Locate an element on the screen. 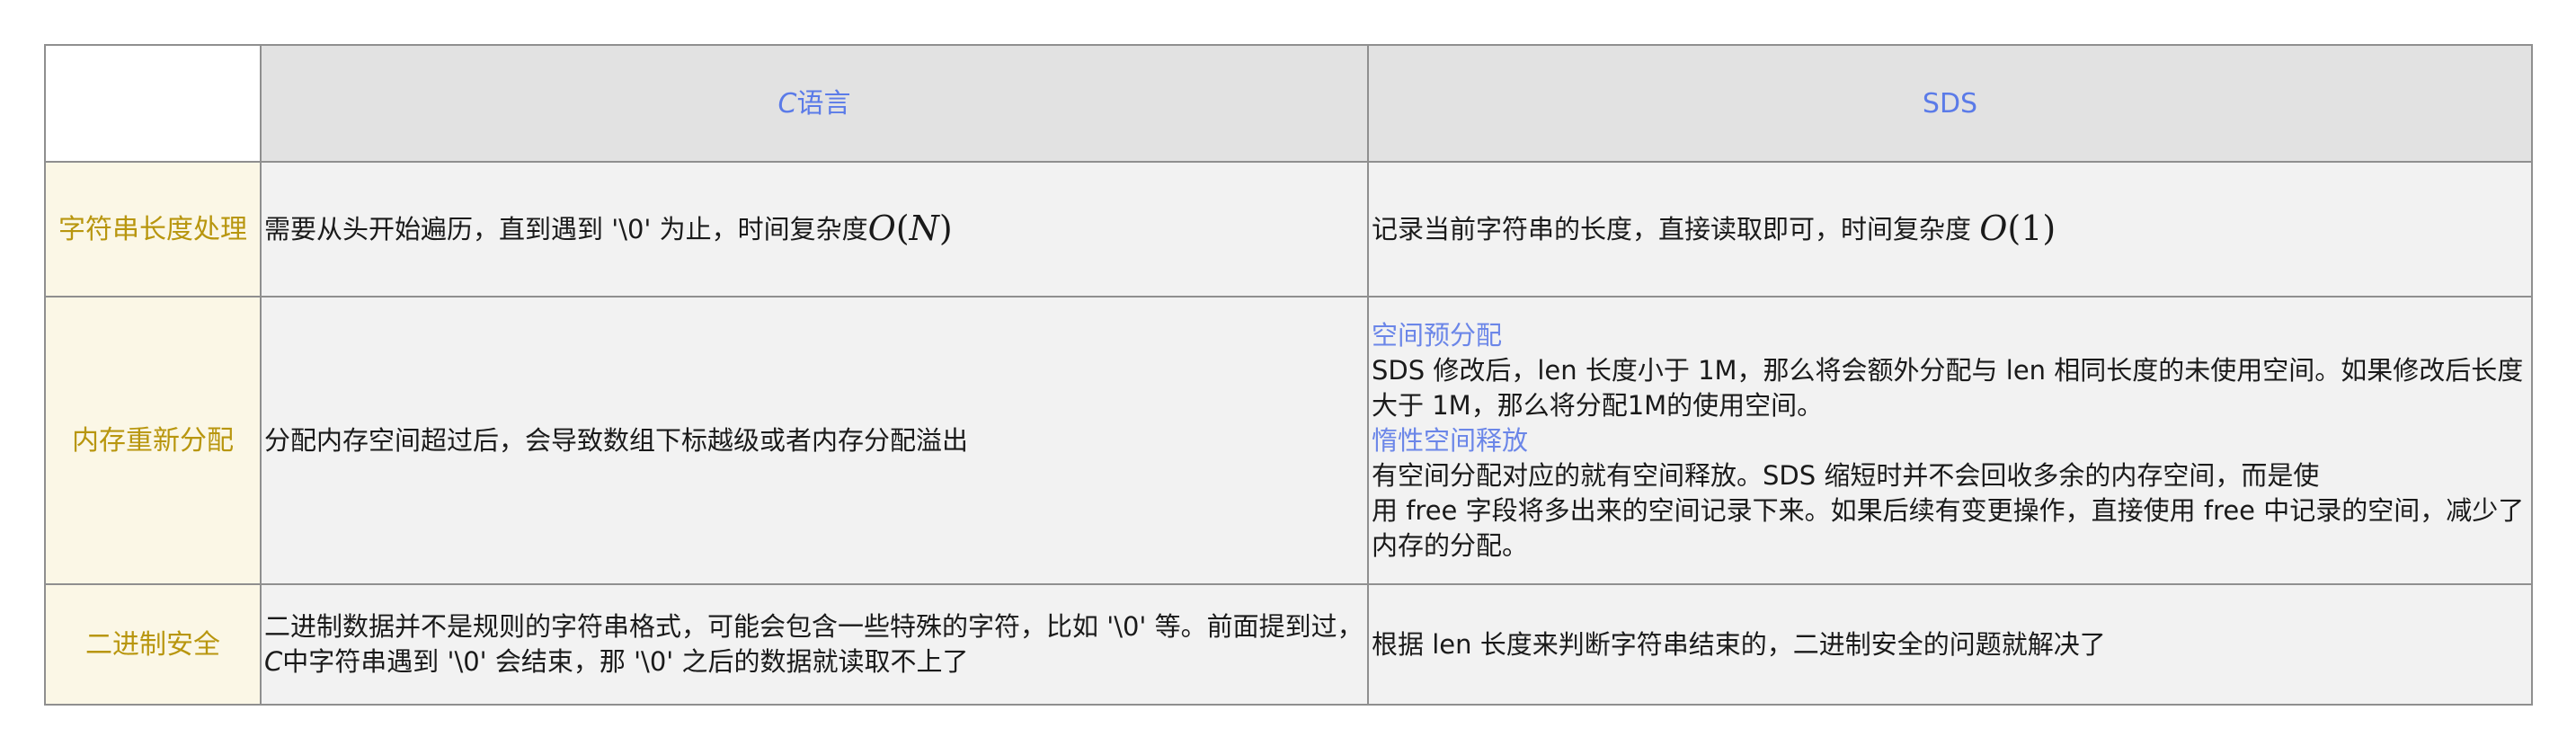 This screenshot has height=746, width=2576. big-o-argument: 1 is located at coordinates (2032, 228).